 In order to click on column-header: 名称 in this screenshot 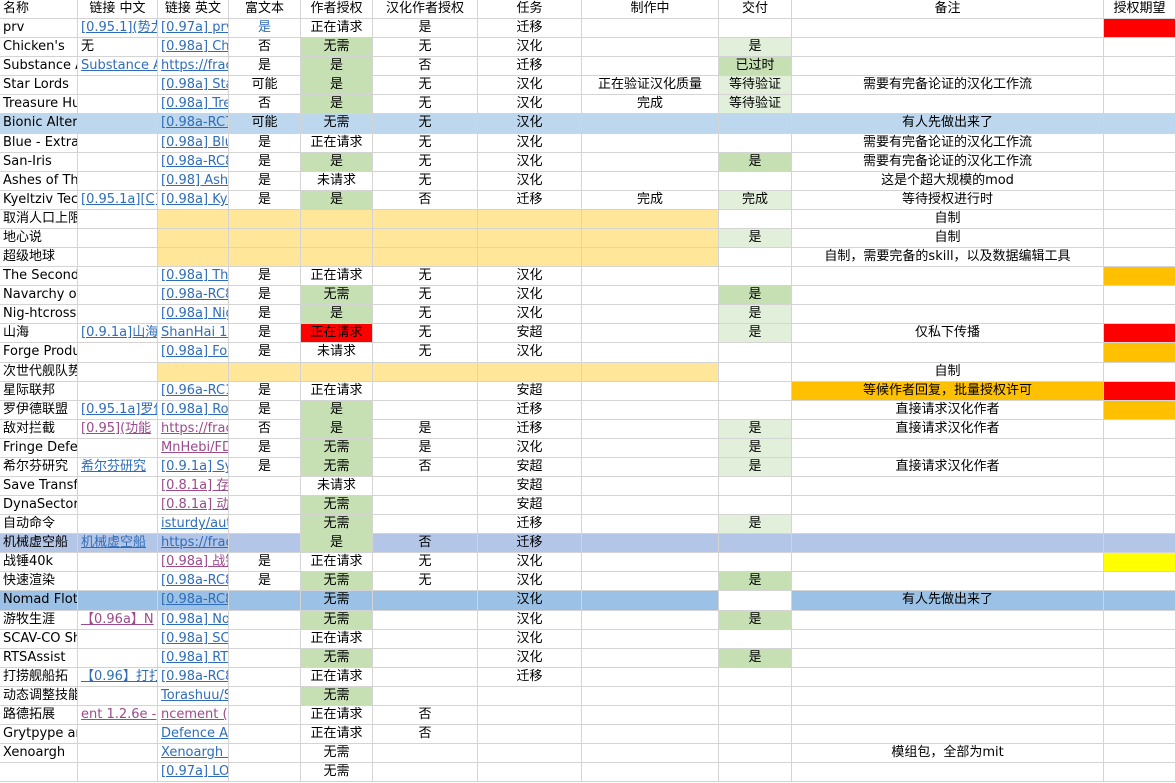, I will do `click(39, 9)`.